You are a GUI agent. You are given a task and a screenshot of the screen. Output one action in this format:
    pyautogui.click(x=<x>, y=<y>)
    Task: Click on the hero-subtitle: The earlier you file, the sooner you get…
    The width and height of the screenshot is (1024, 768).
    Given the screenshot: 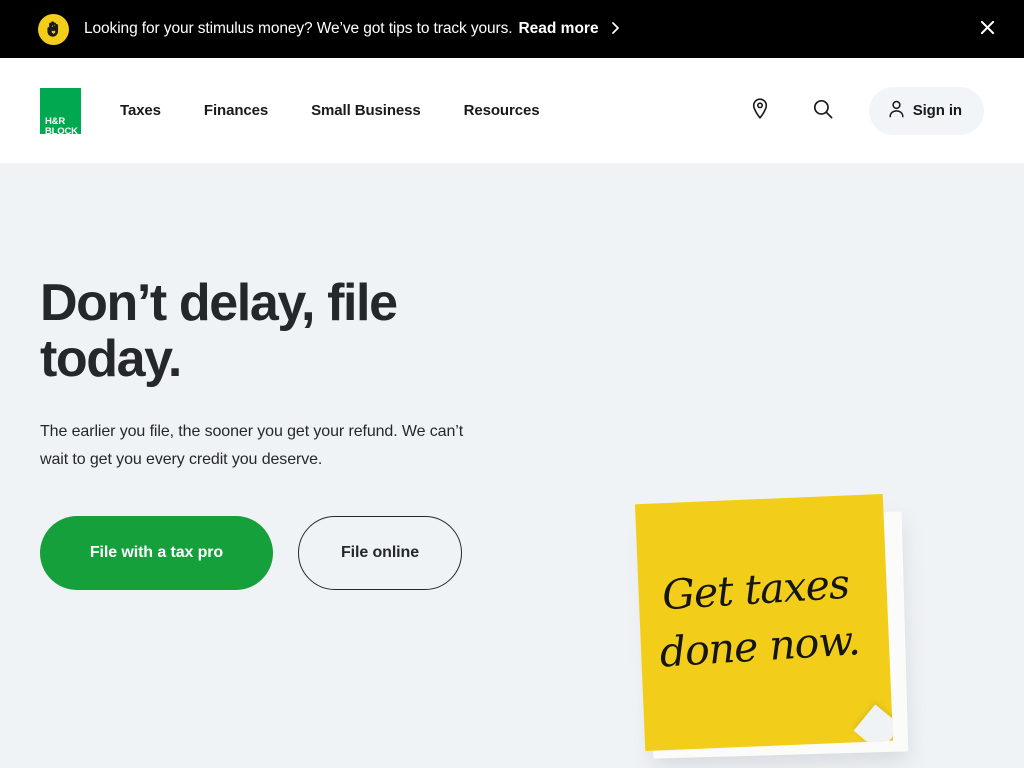 What is the action you would take?
    pyautogui.click(x=252, y=445)
    